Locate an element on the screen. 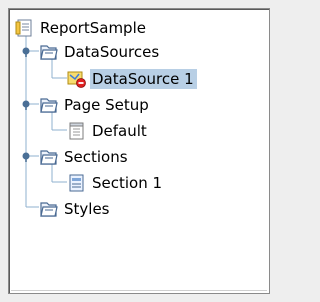 This screenshot has height=302, width=320. tree-node-label: Section 1 is located at coordinates (127, 183).